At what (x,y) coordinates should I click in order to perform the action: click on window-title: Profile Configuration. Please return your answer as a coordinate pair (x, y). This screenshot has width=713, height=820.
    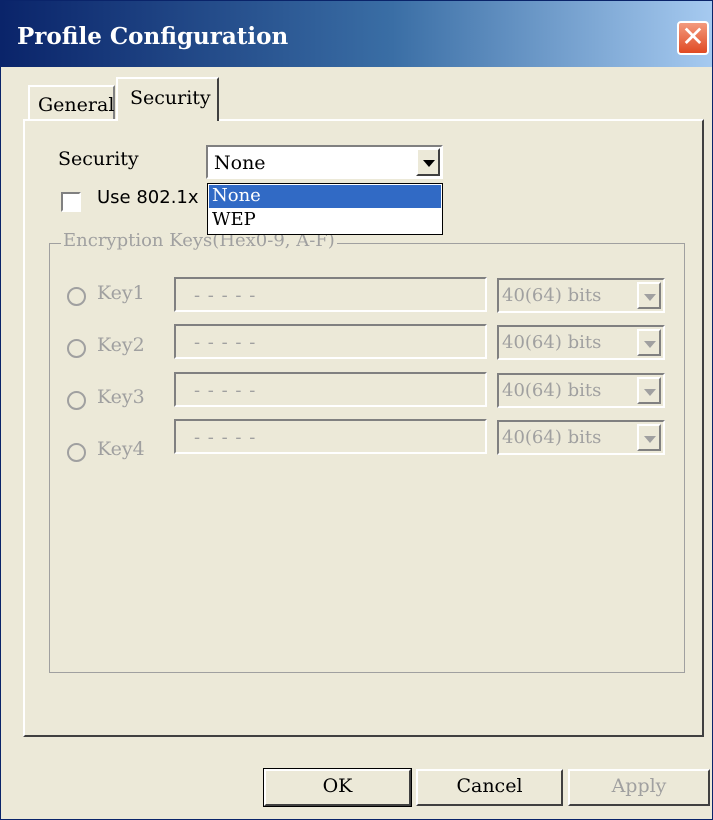
    Looking at the image, I should click on (153, 36).